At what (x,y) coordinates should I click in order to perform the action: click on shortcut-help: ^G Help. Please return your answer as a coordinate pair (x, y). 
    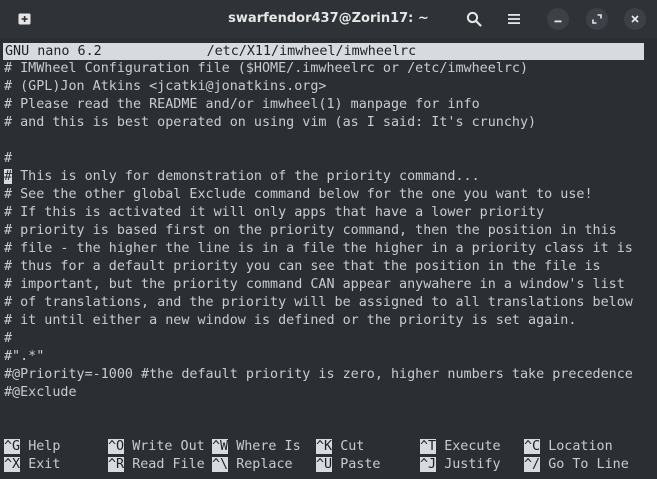
    Looking at the image, I should click on (32, 447).